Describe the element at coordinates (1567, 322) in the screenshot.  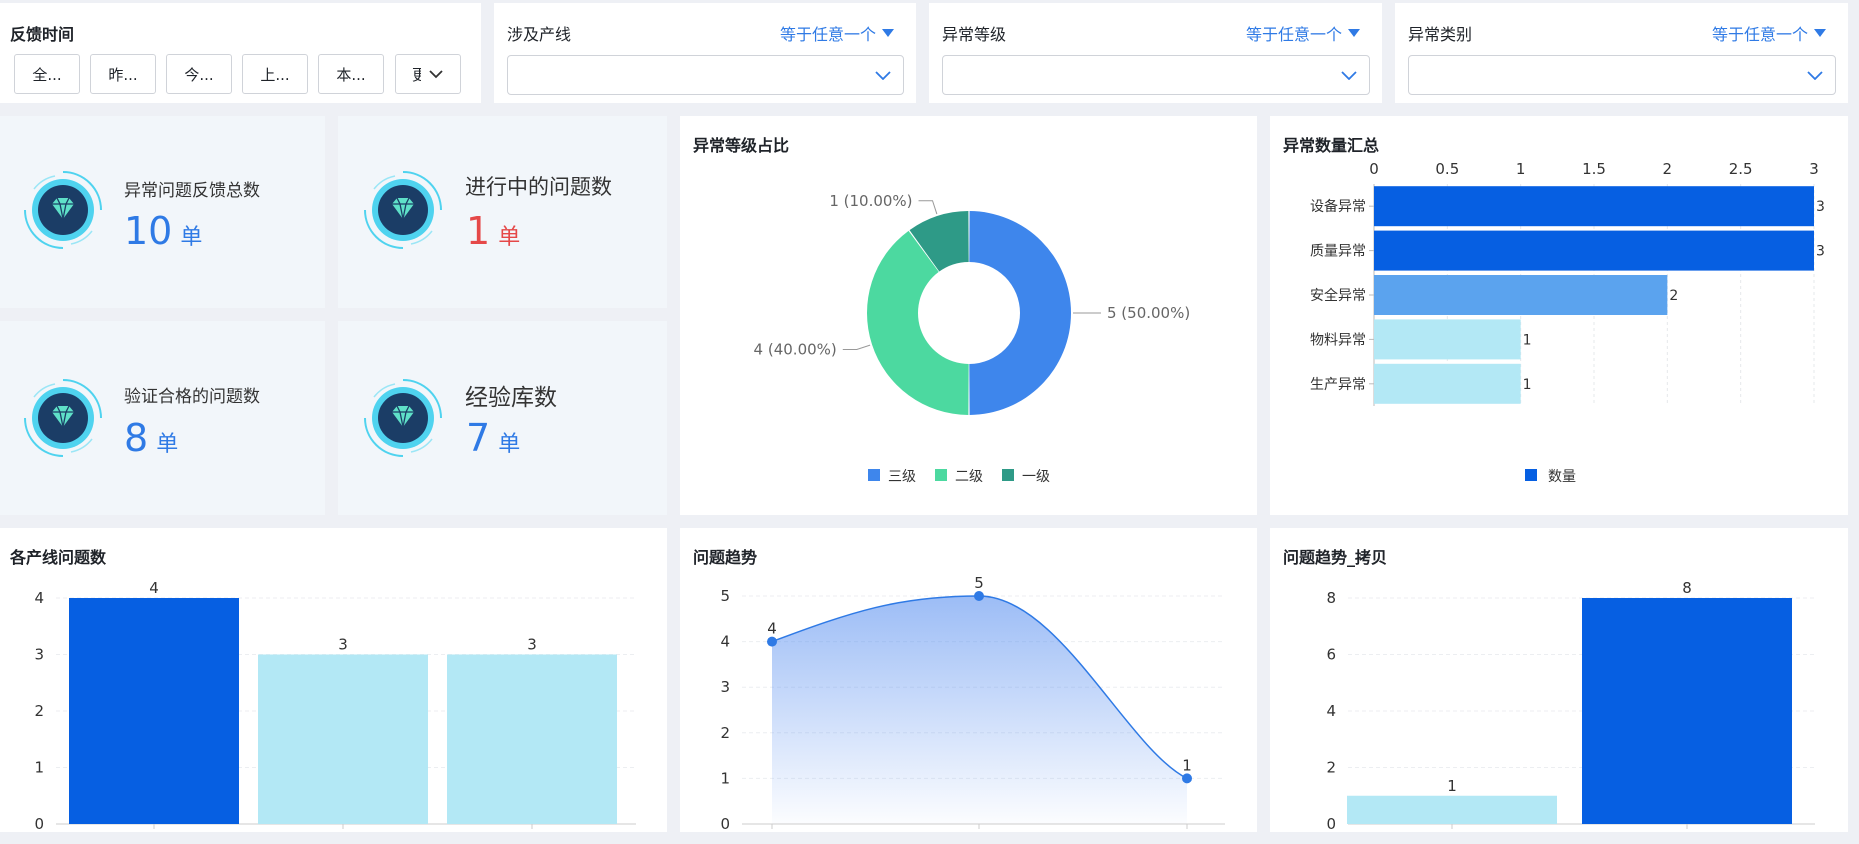
I see `horizontal-bar-chart: 0 0.5 1 1.5 2 2.5 3 设备异常 3 质量异常 3 安全异常 2 物料异常 1 生产异常 1 数量` at that location.